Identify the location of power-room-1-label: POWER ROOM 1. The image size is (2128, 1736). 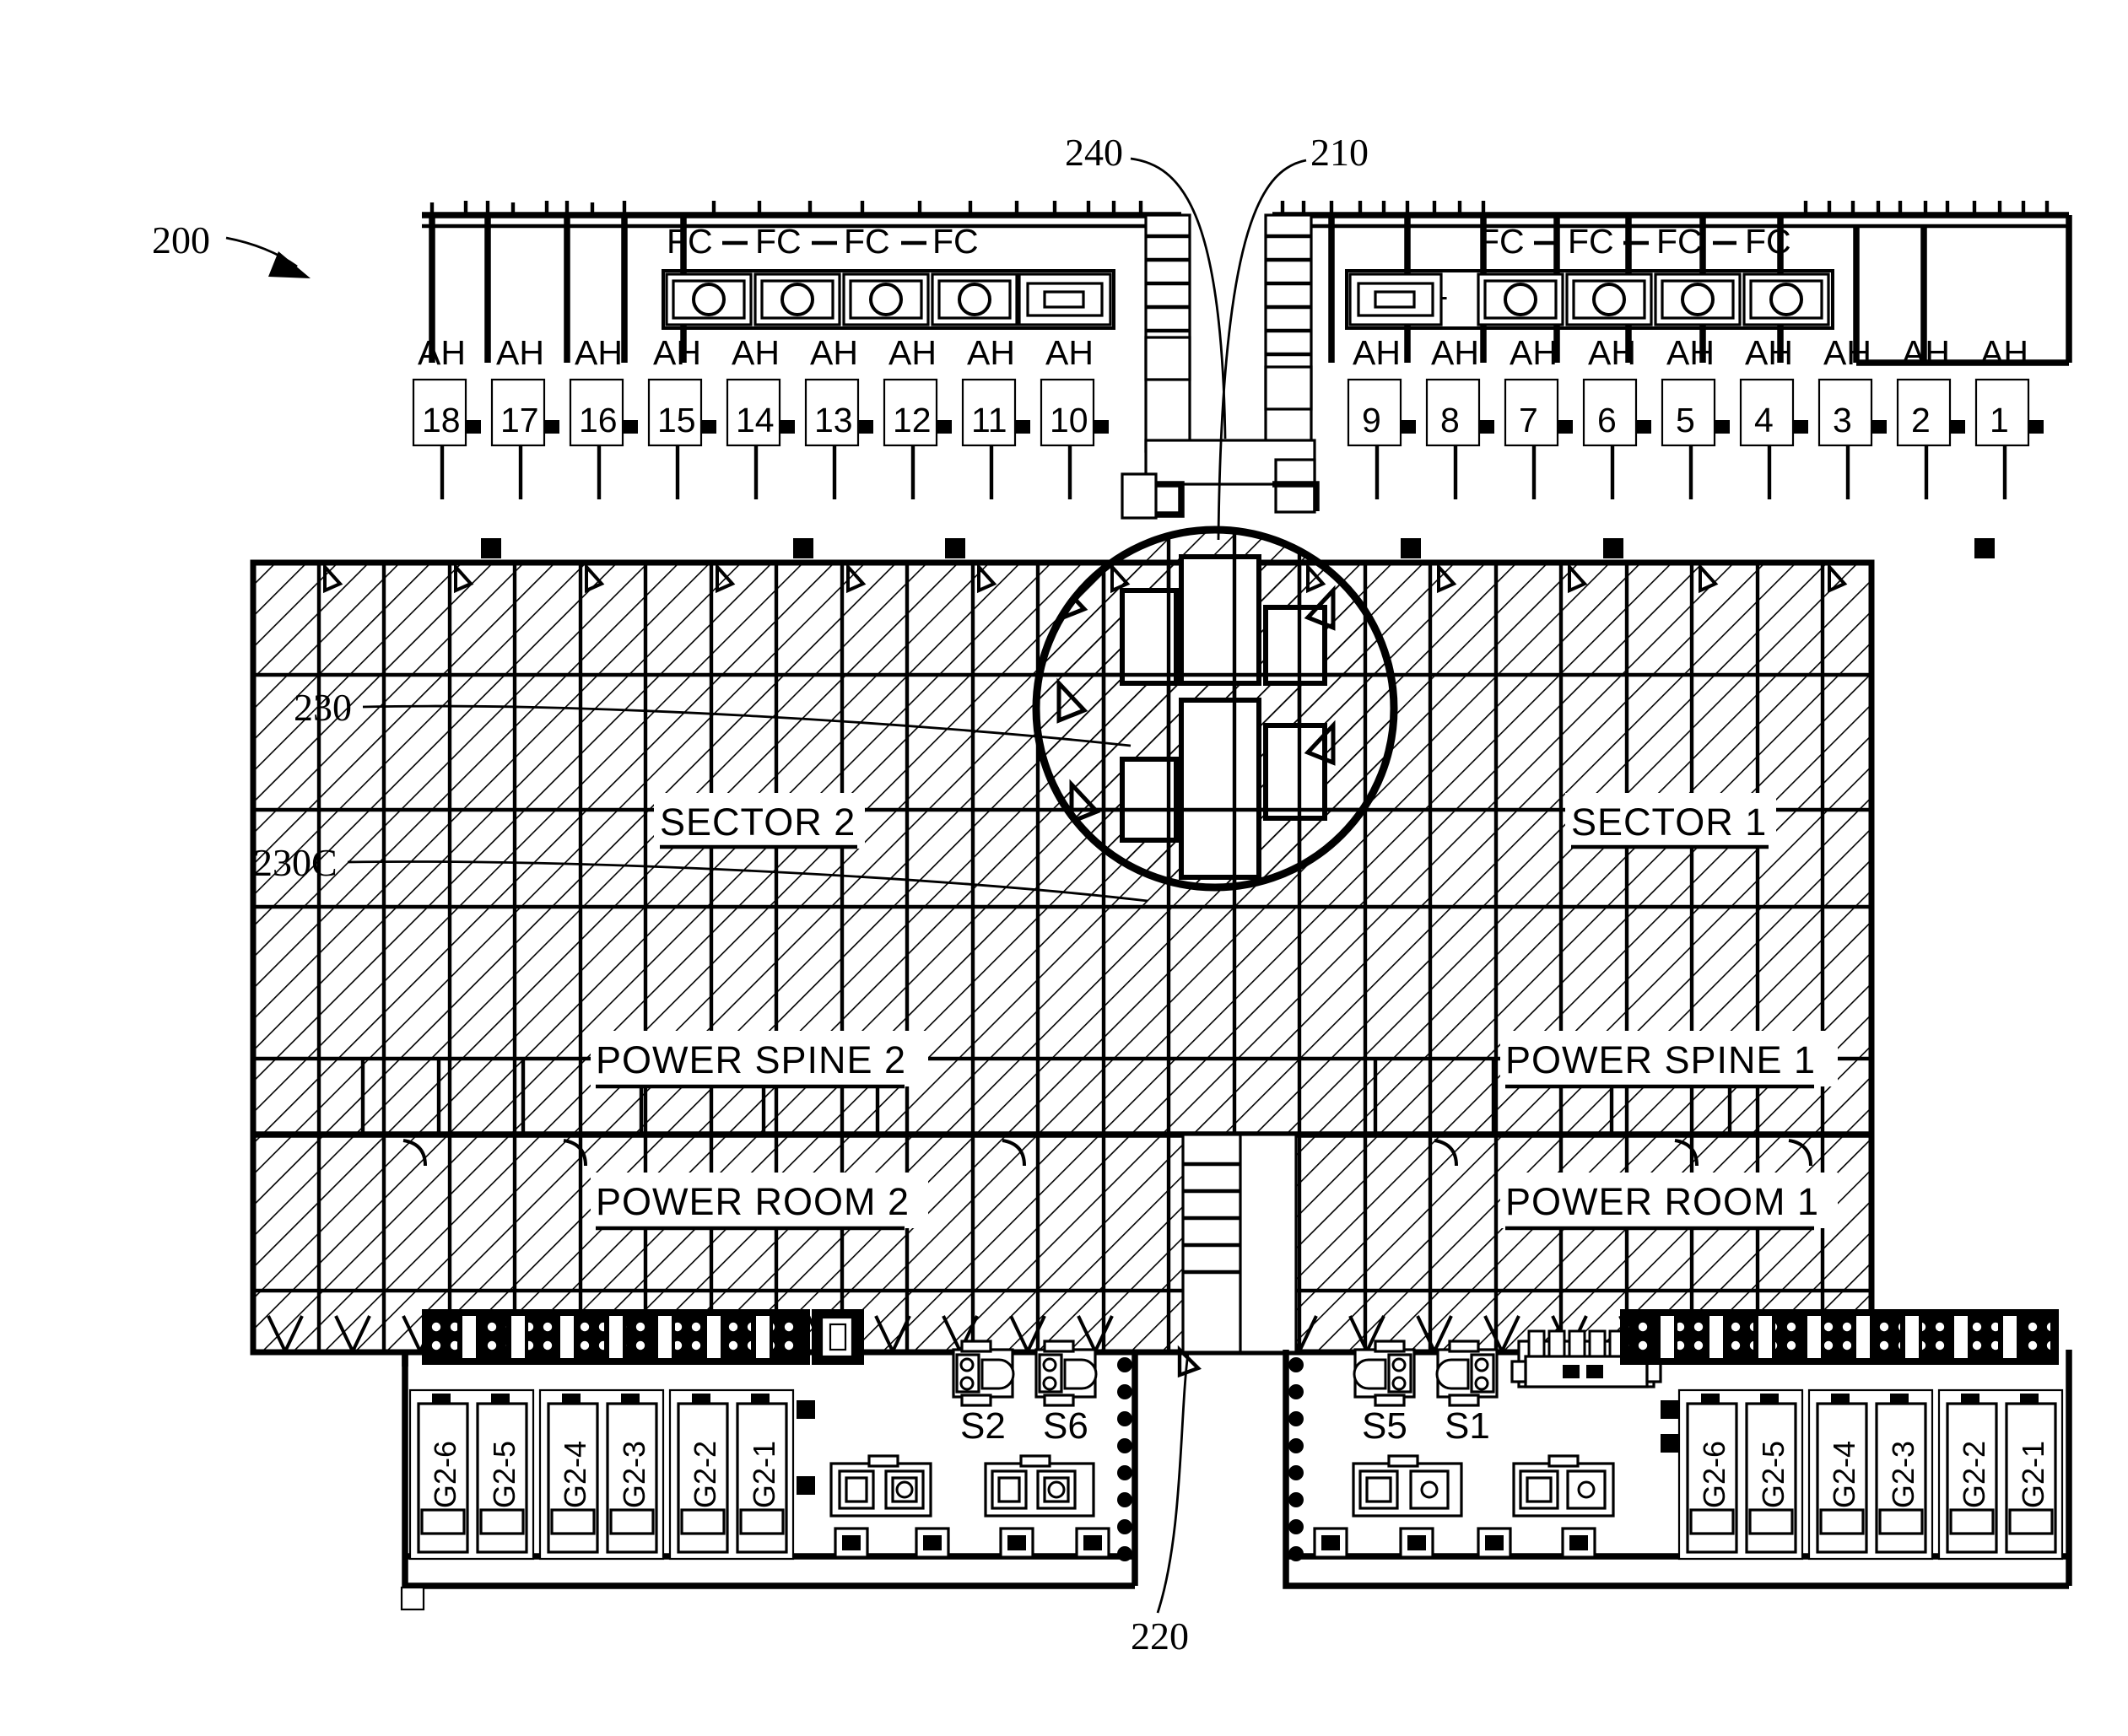
(1662, 1201).